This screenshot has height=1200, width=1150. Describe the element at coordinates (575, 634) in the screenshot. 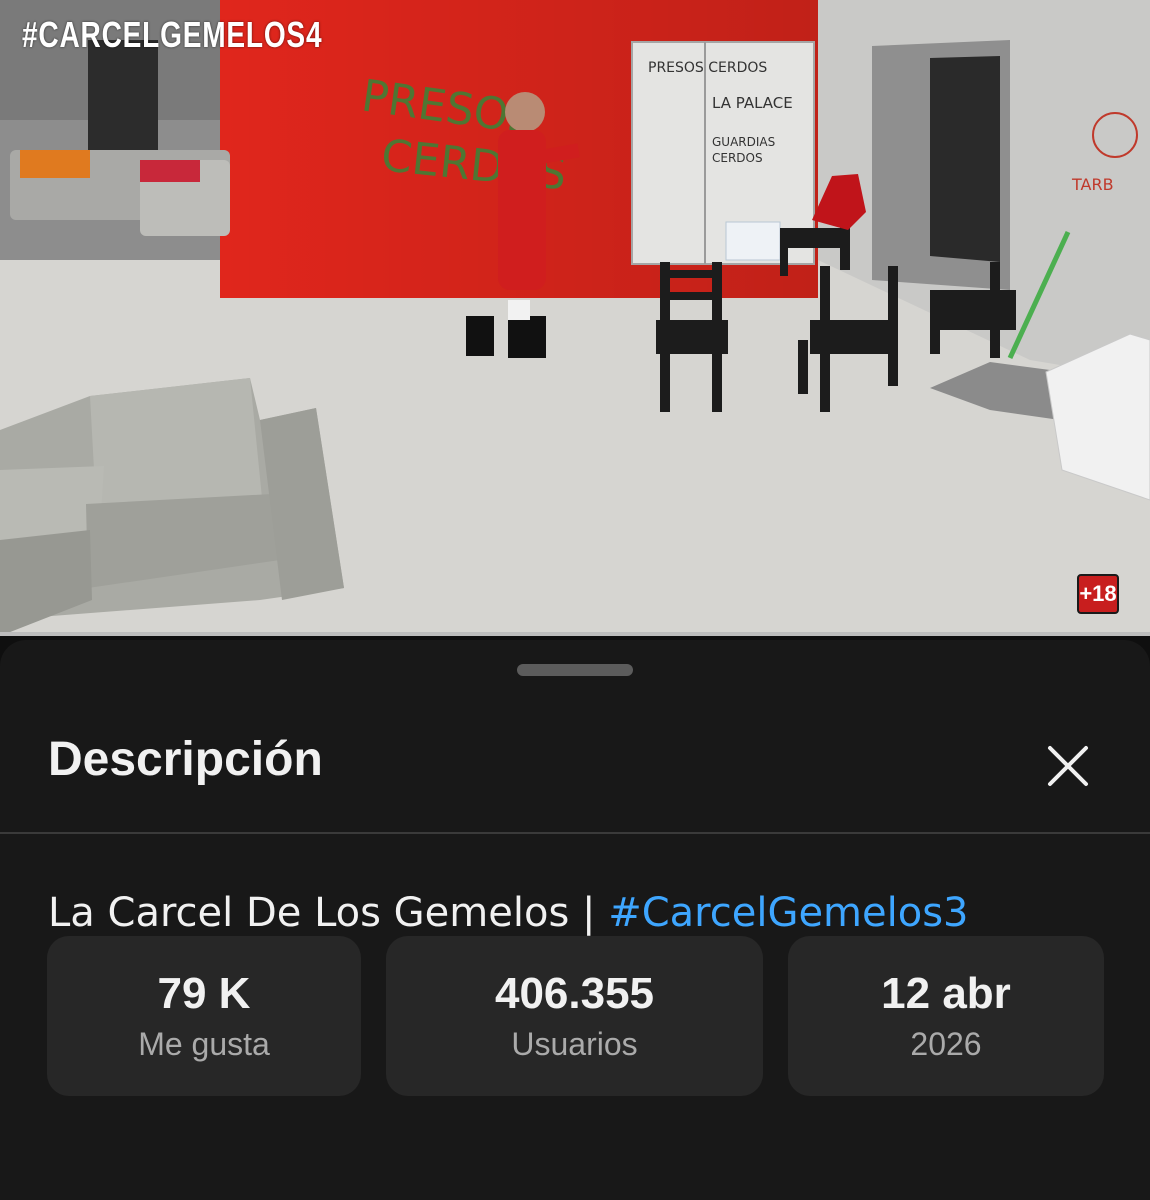

I see `video-progress-bar` at that location.